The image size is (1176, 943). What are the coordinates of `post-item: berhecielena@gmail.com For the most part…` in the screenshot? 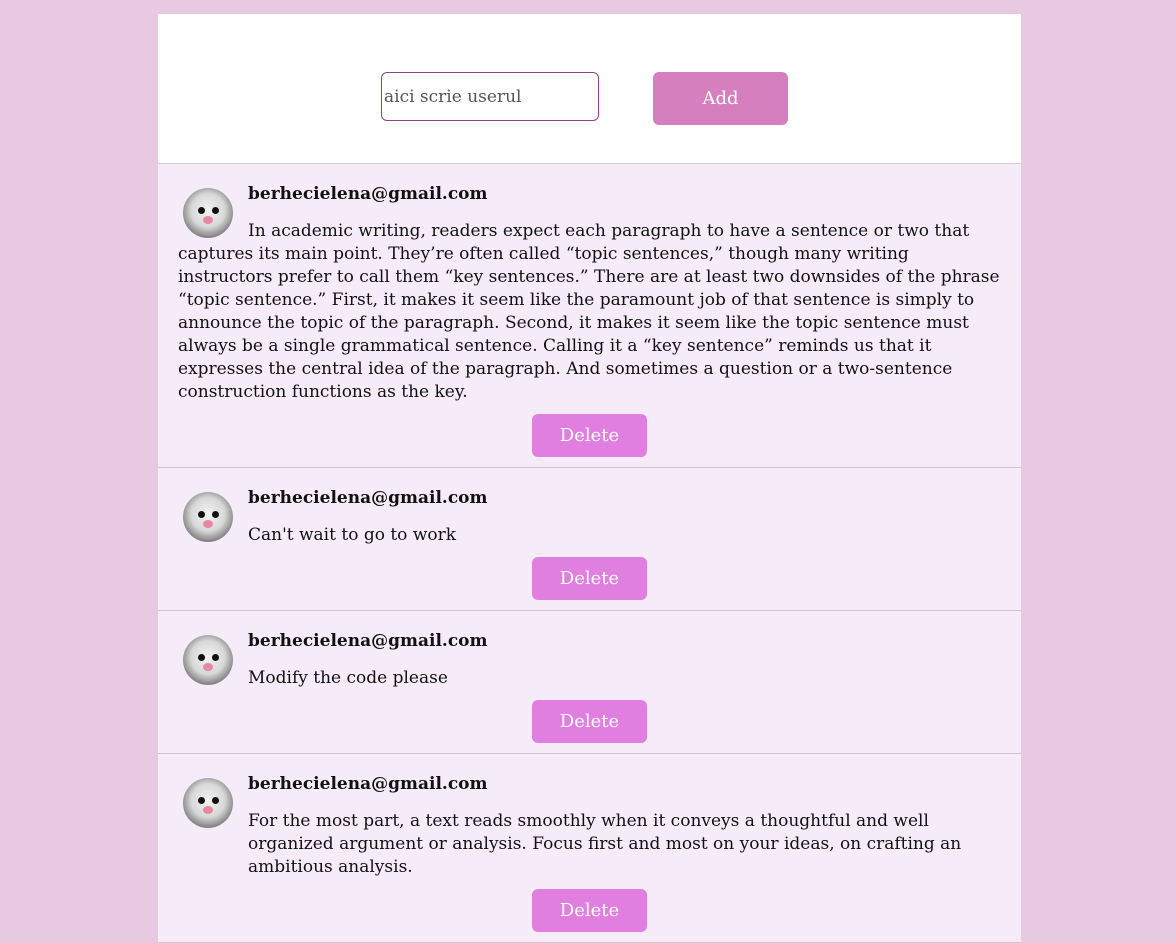 It's located at (589, 848).